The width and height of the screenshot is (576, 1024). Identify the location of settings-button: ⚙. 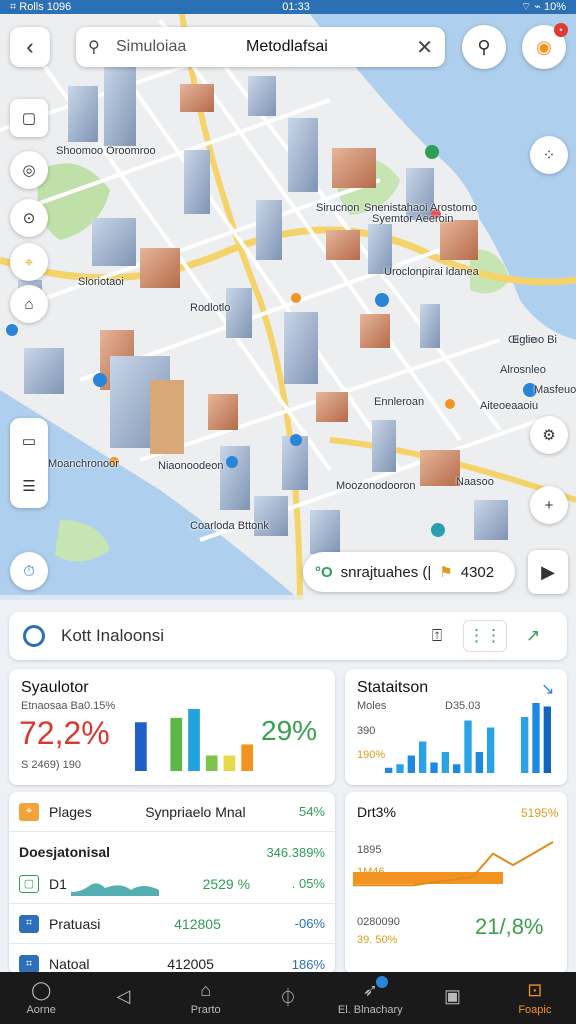
(549, 435).